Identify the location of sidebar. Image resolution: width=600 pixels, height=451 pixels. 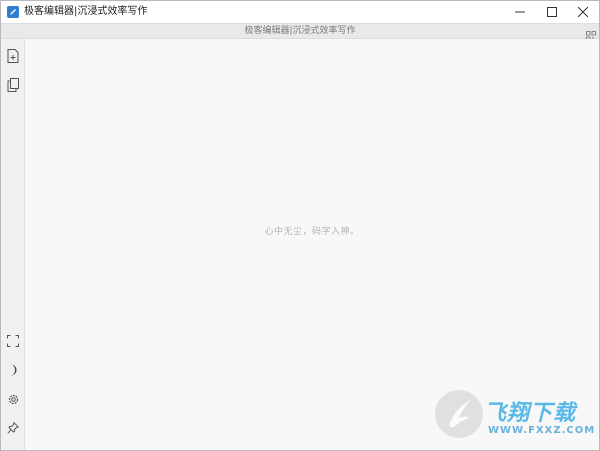
(13, 244).